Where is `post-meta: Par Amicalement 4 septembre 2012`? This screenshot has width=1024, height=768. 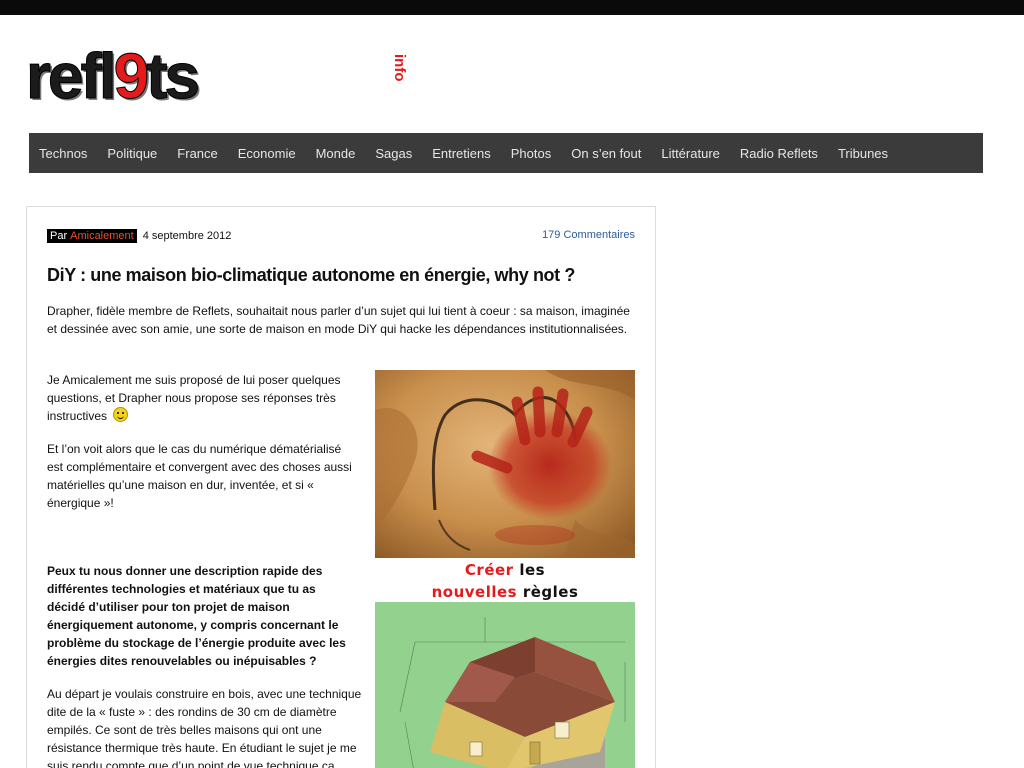 post-meta: Par Amicalement 4 septembre 2012 is located at coordinates (139, 236).